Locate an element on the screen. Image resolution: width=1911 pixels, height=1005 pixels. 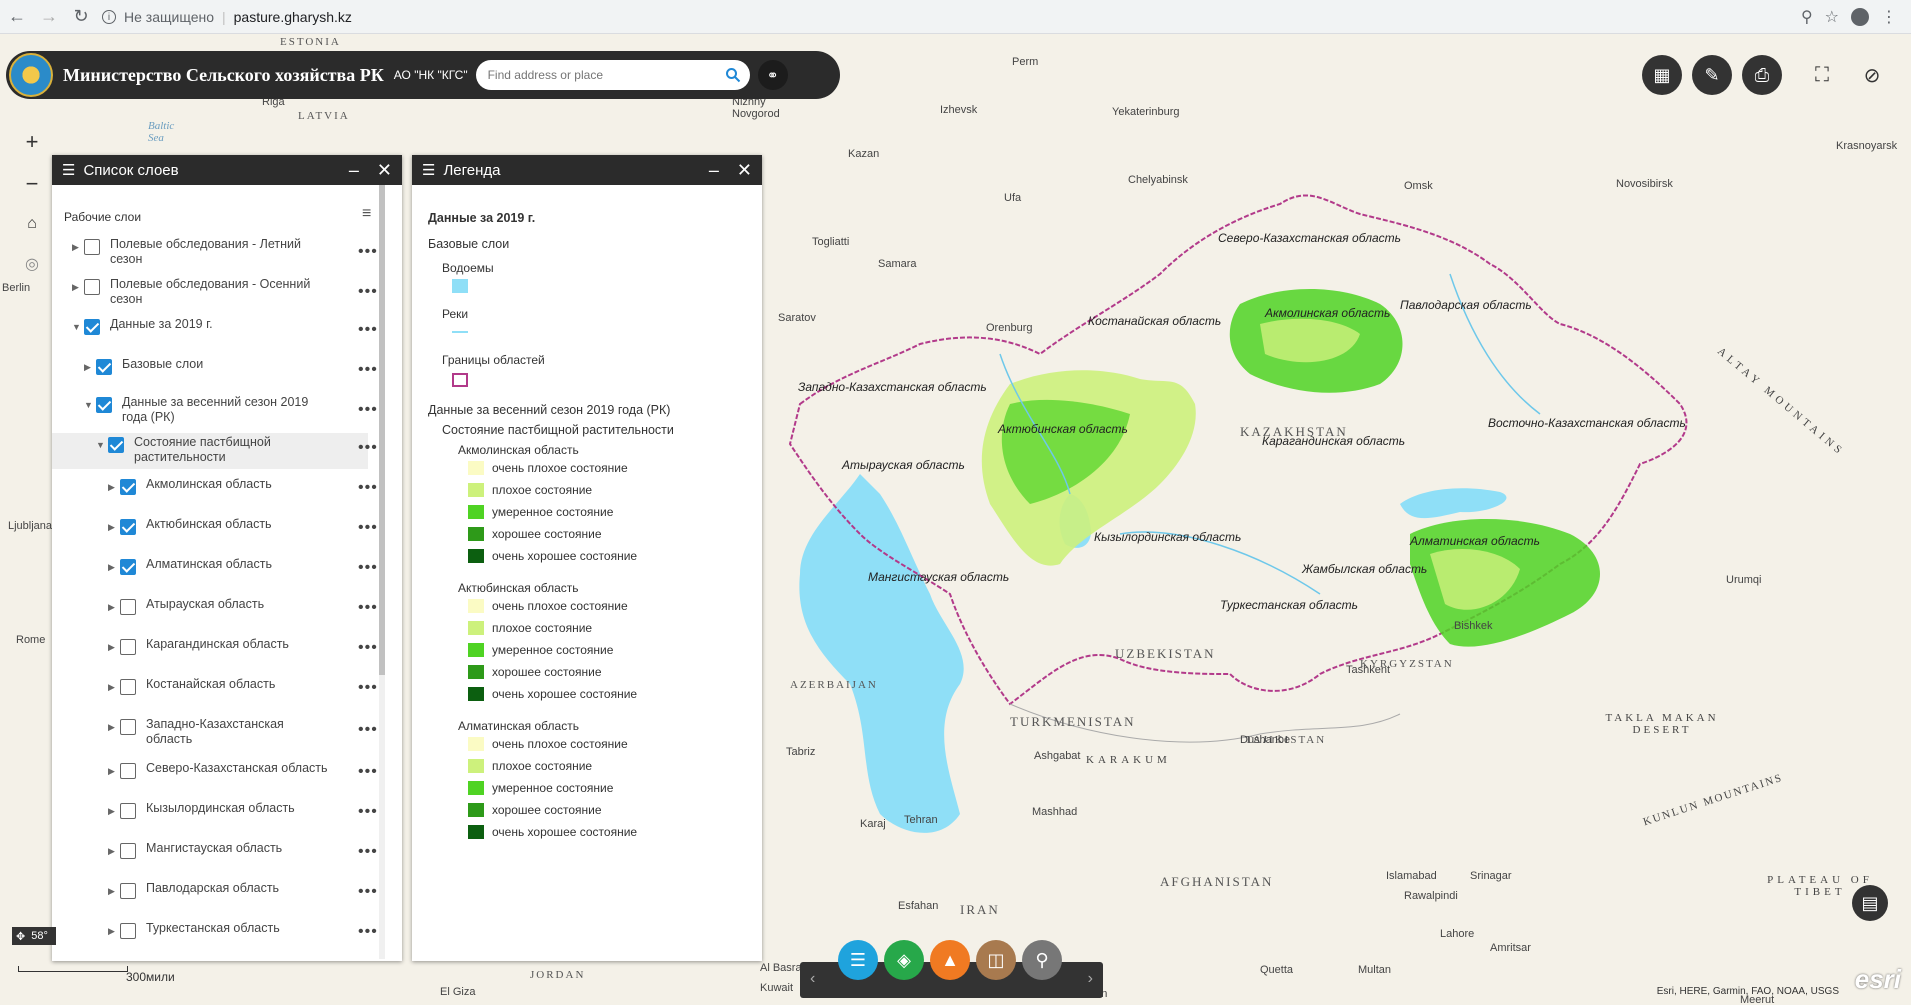
layer-item: ▶ Карагандинская область is located at coordinates (217, 646).